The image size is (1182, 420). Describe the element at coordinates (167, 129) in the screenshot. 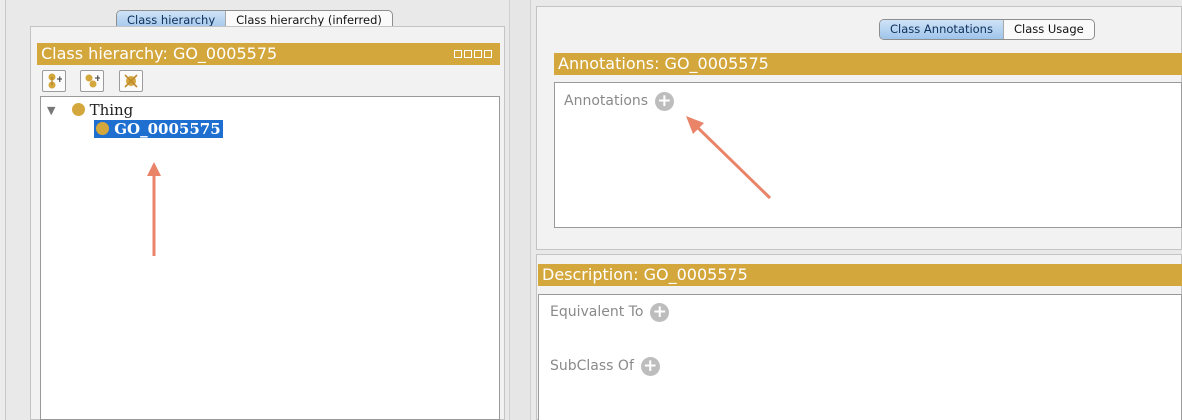

I see `tree-node-label: GO_0005575` at that location.